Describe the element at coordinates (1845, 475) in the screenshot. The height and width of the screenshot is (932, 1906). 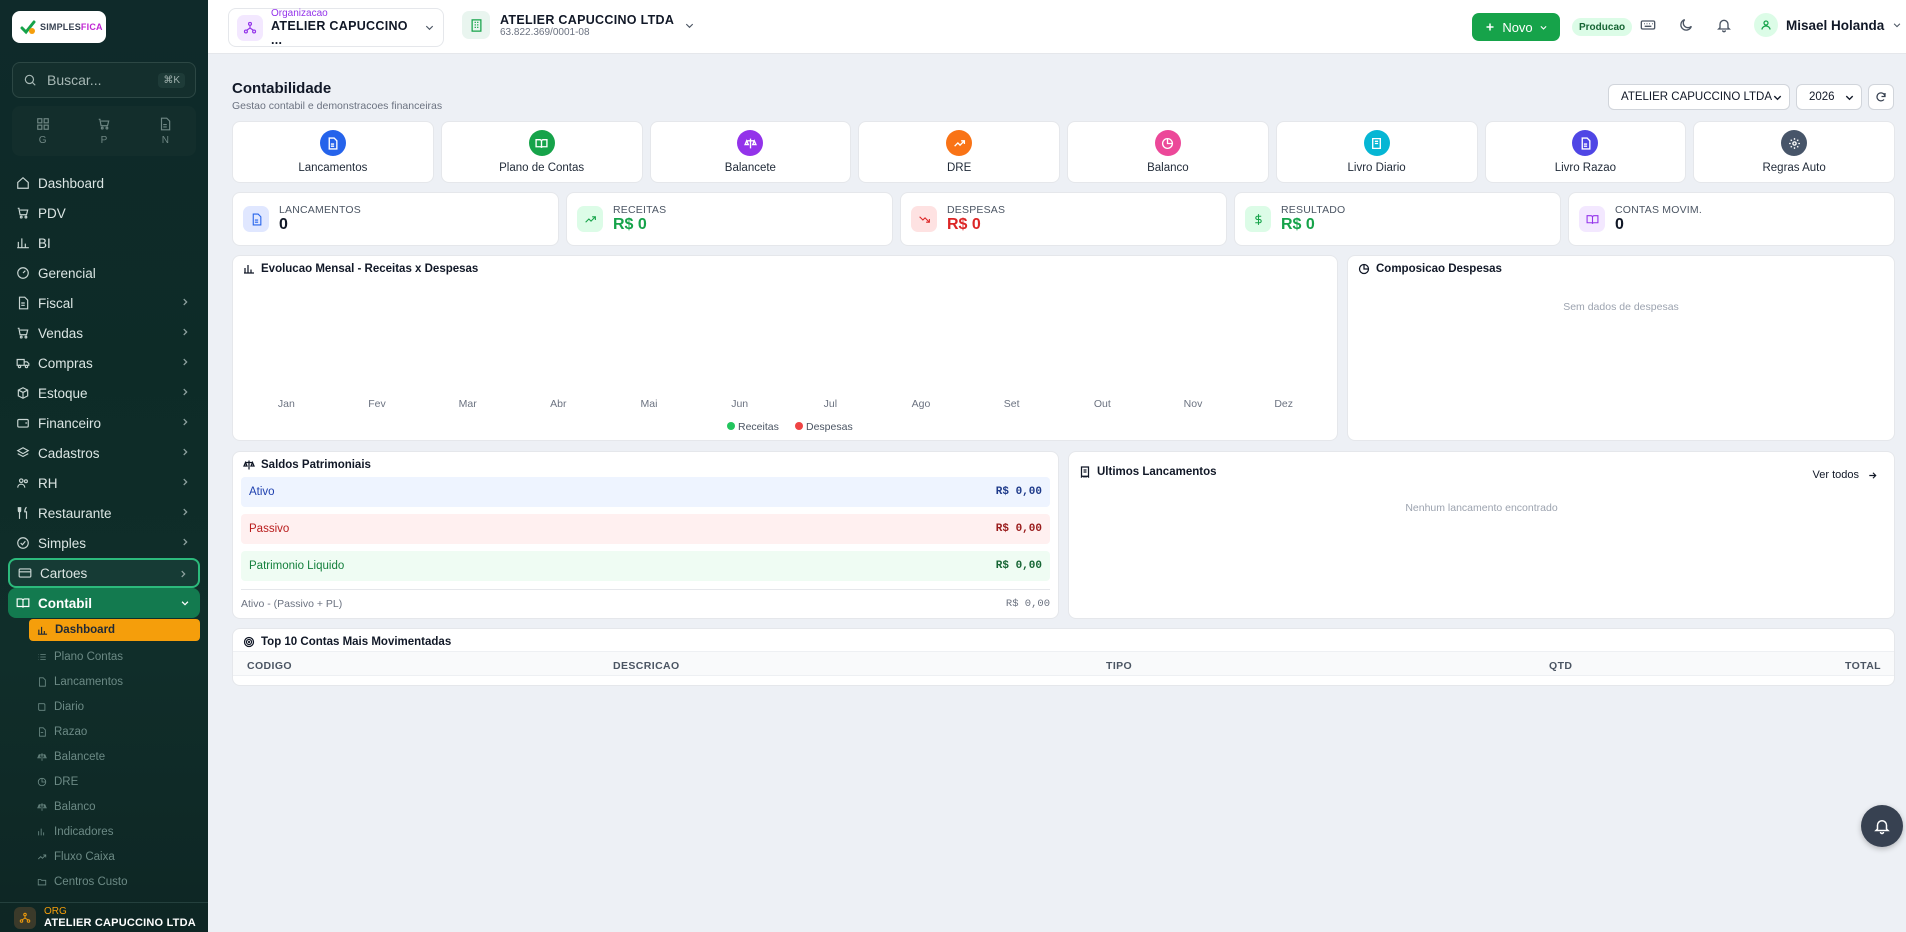
I see `view-all-link: Ver todos` at that location.